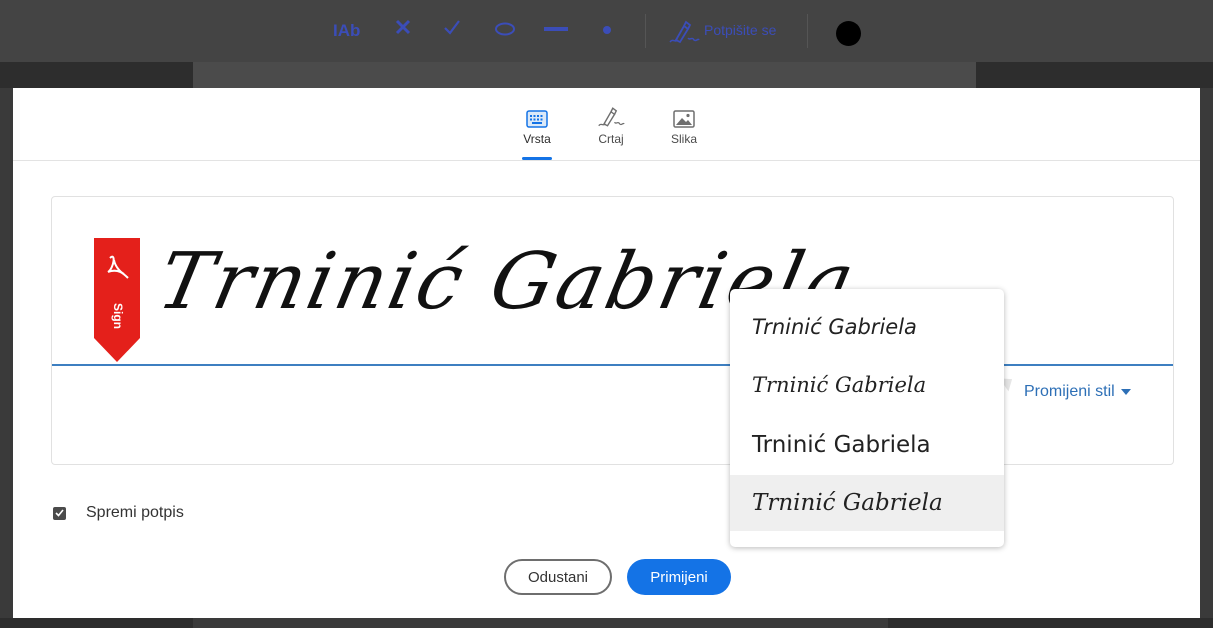 The height and width of the screenshot is (628, 1213). What do you see at coordinates (135, 512) in the screenshot?
I see `save-signature-label: Spremi potpis` at bounding box center [135, 512].